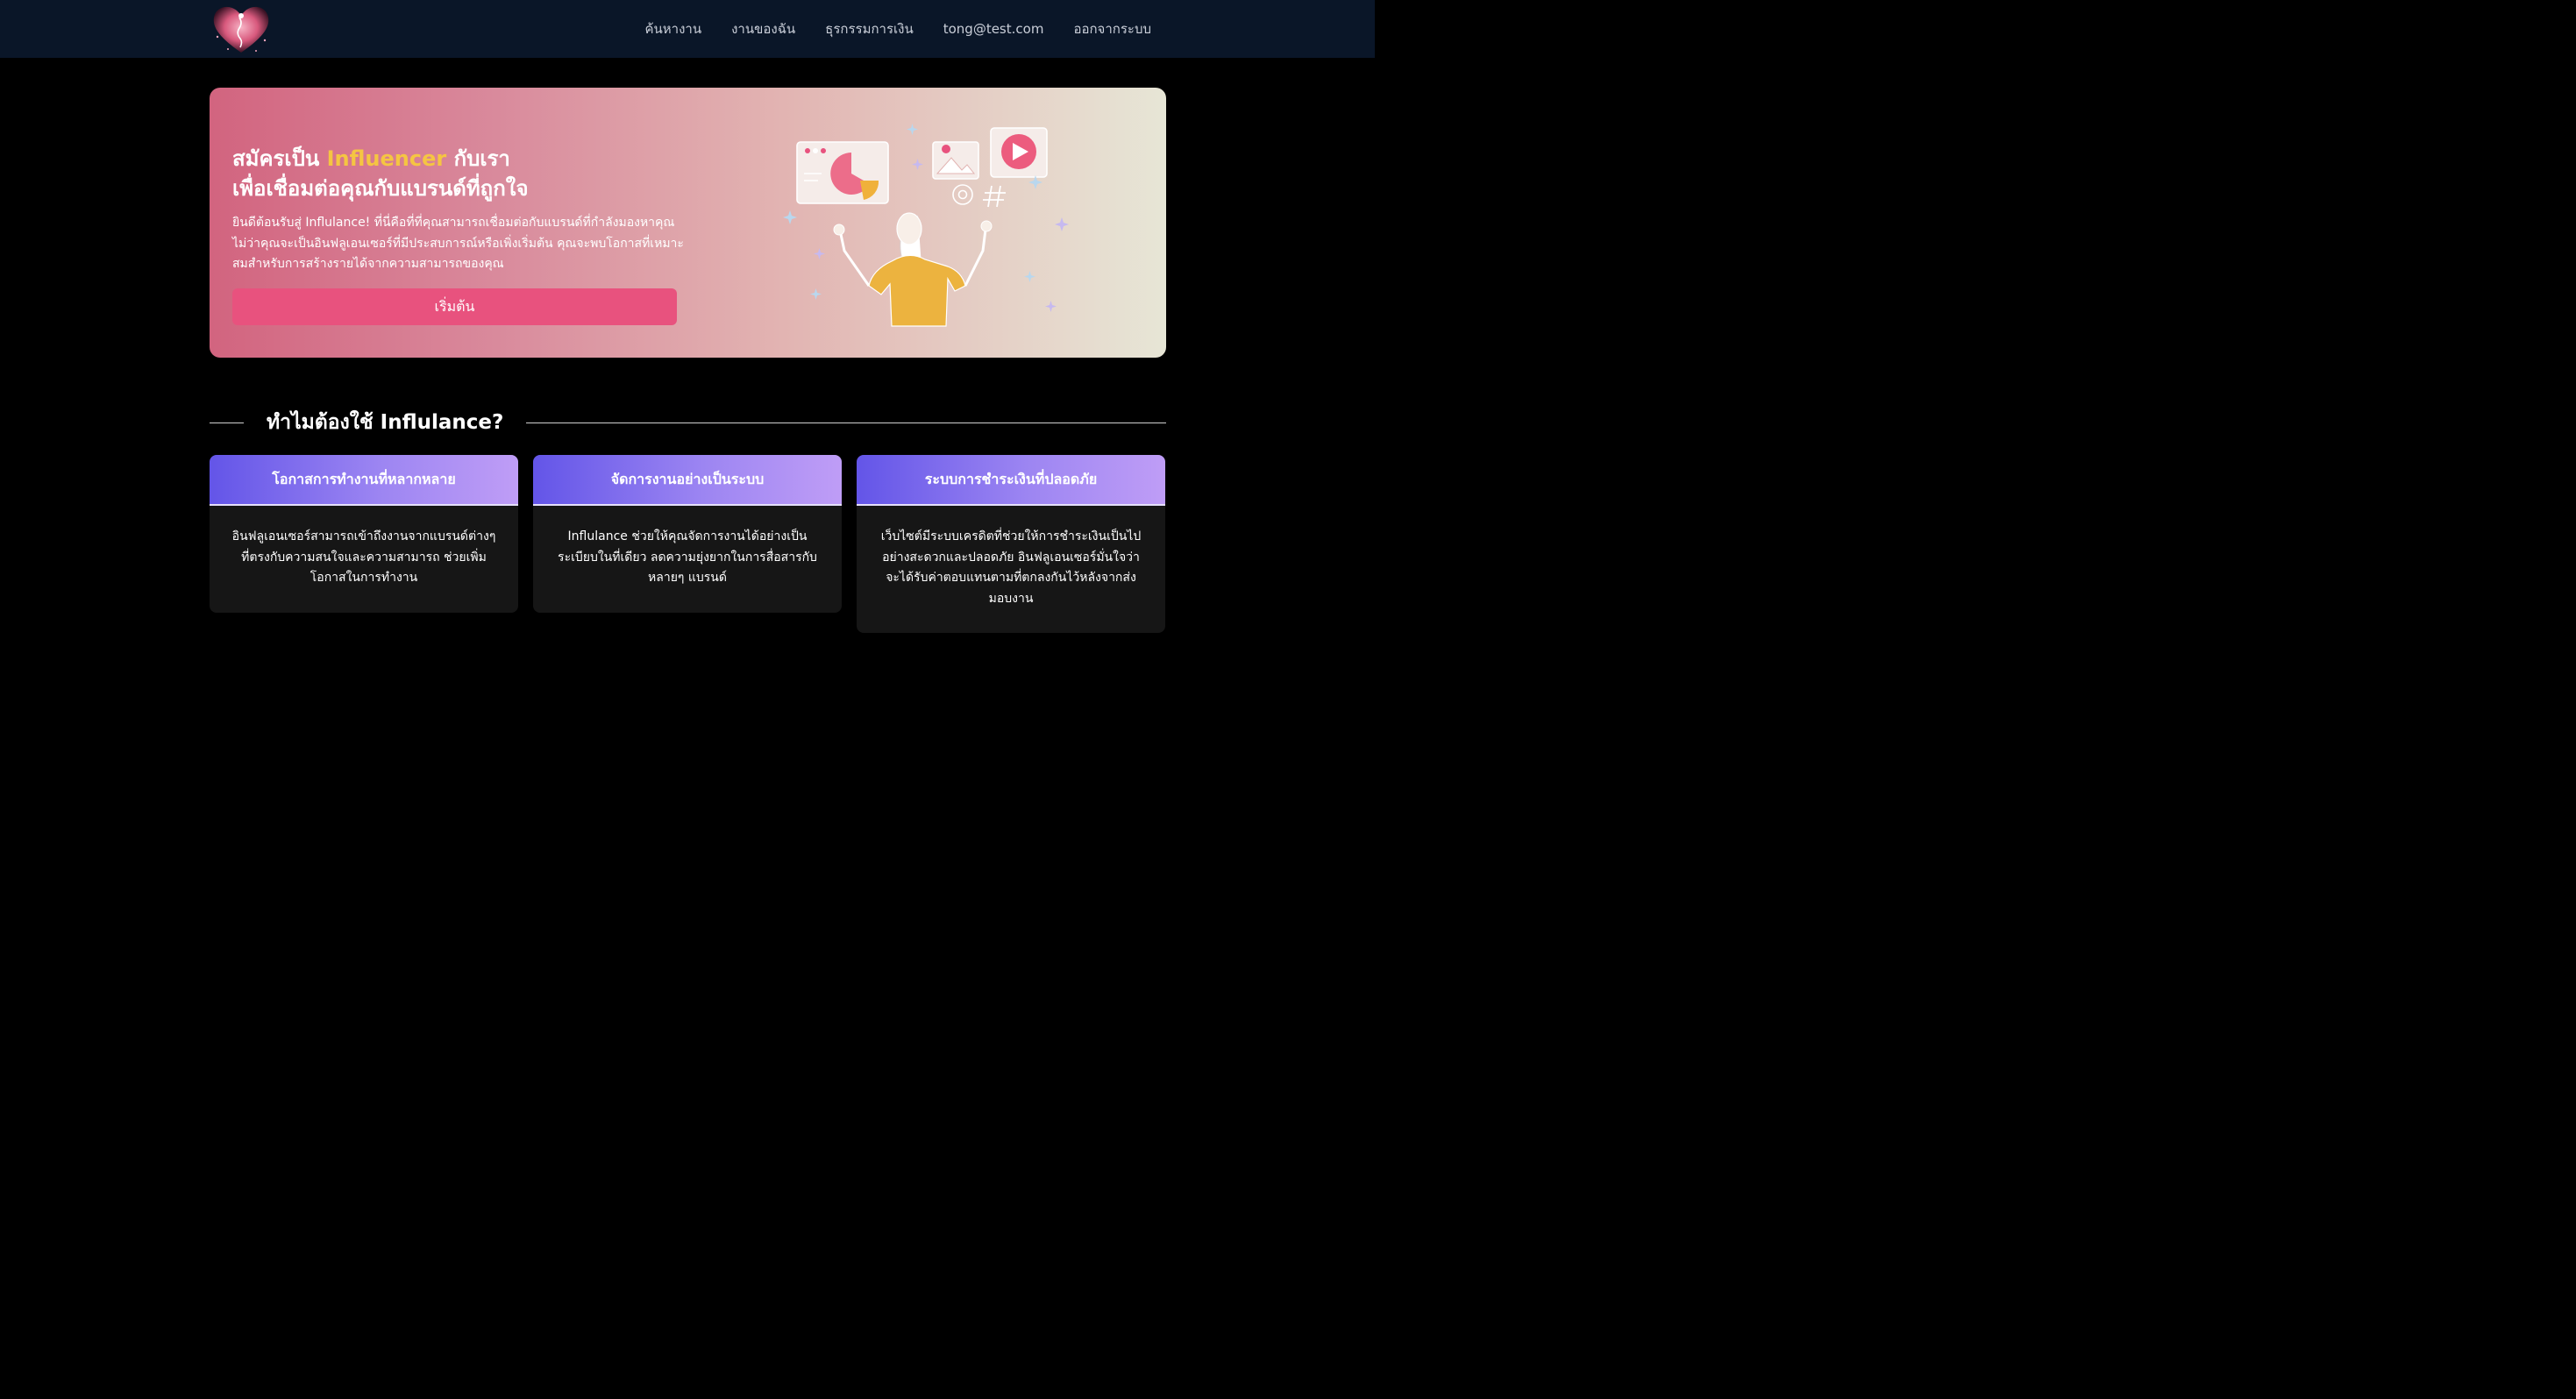 This screenshot has height=1399, width=2576. I want to click on why-section-heading: ทำไมต้องใช้ Influlance?, so click(688, 422).